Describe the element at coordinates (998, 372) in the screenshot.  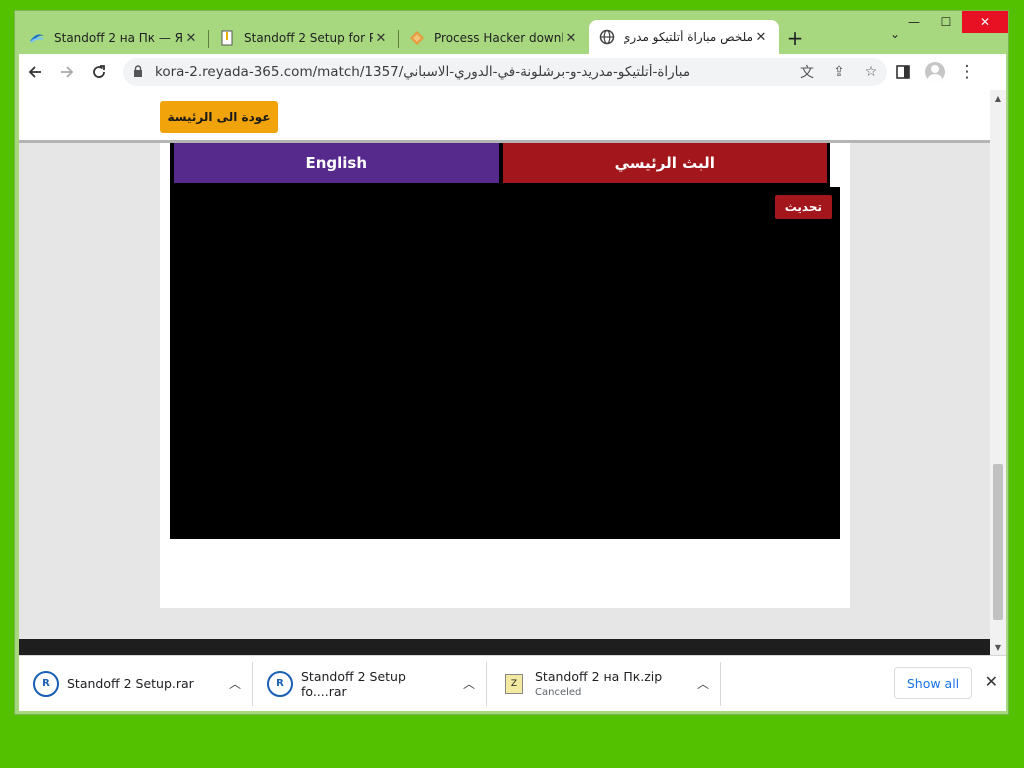
I see `vertical-scrollbar: ▲ ▼` at that location.